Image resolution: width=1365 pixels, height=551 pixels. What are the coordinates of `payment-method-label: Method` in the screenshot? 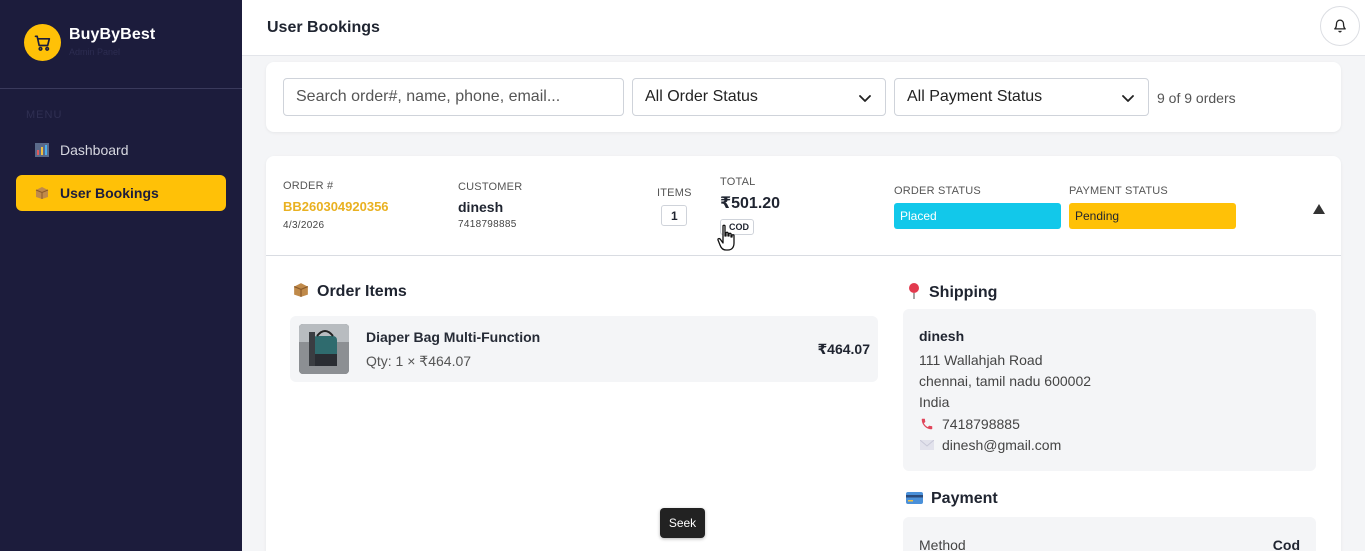 It's located at (942, 544).